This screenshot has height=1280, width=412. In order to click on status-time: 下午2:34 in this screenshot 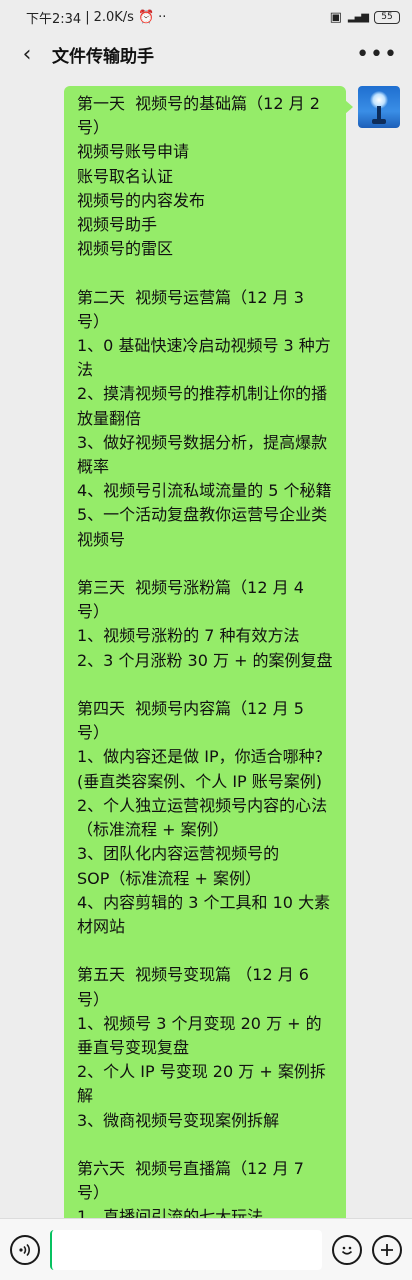, I will do `click(54, 19)`.